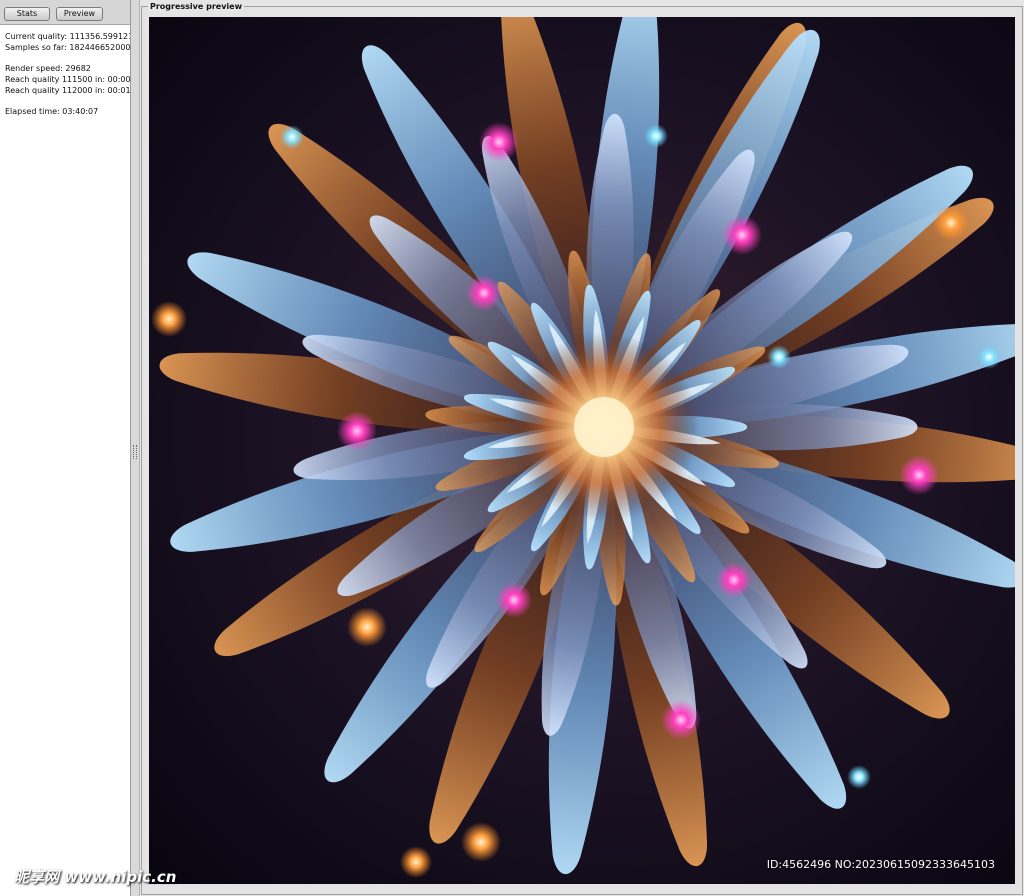 The image size is (1024, 896). Describe the element at coordinates (67, 79) in the screenshot. I see `reach-quality-1-text: Reach quality 111500 in: 00:00:17` at that location.